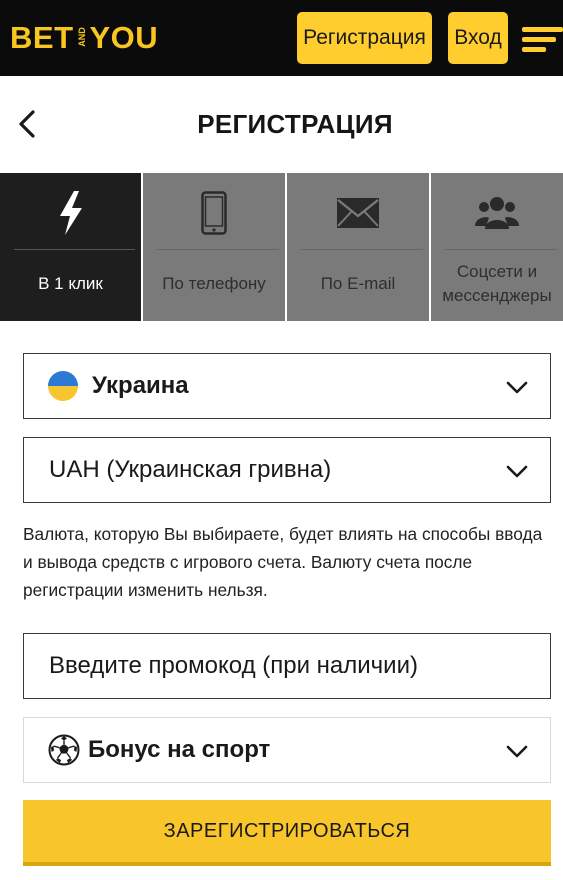 This screenshot has height=880, width=563. I want to click on bonus-select: Бонус на спорт, so click(287, 750).